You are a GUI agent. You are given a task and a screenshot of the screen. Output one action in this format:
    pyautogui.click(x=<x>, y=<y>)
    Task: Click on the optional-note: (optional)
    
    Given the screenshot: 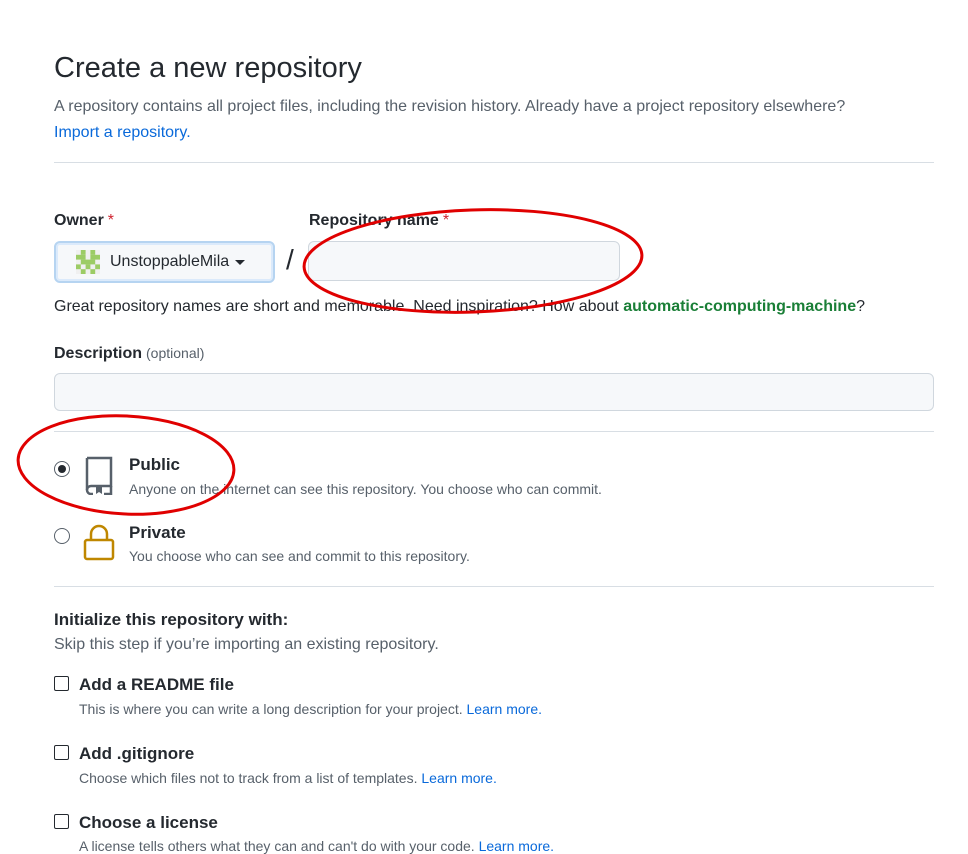 What is the action you would take?
    pyautogui.click(x=175, y=353)
    